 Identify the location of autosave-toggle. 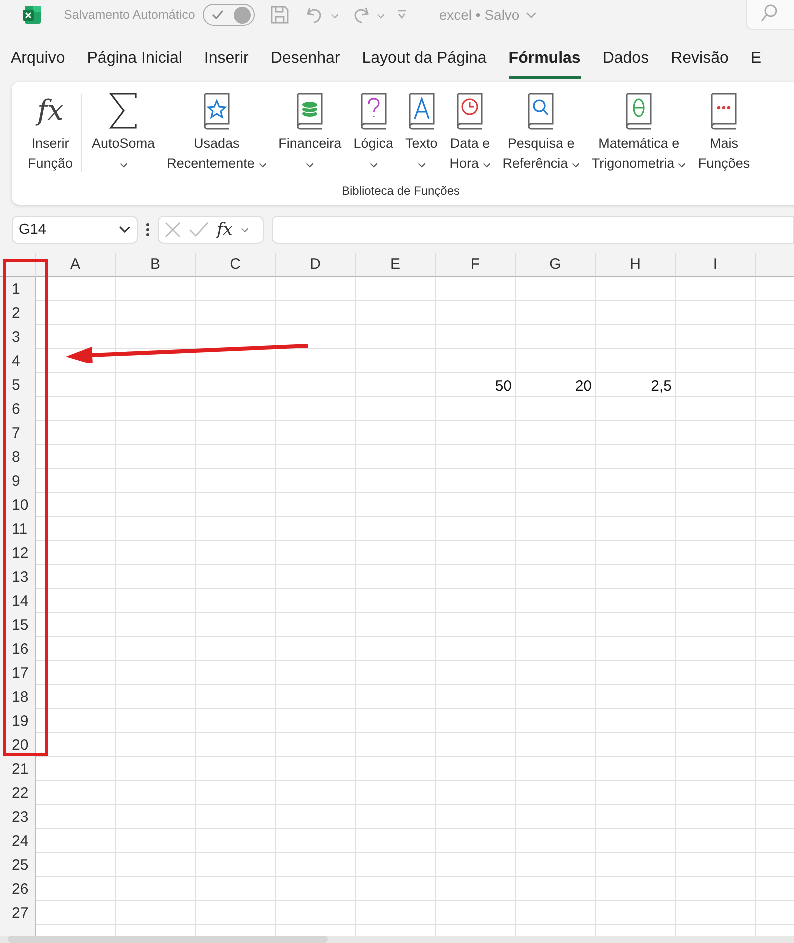
(229, 15).